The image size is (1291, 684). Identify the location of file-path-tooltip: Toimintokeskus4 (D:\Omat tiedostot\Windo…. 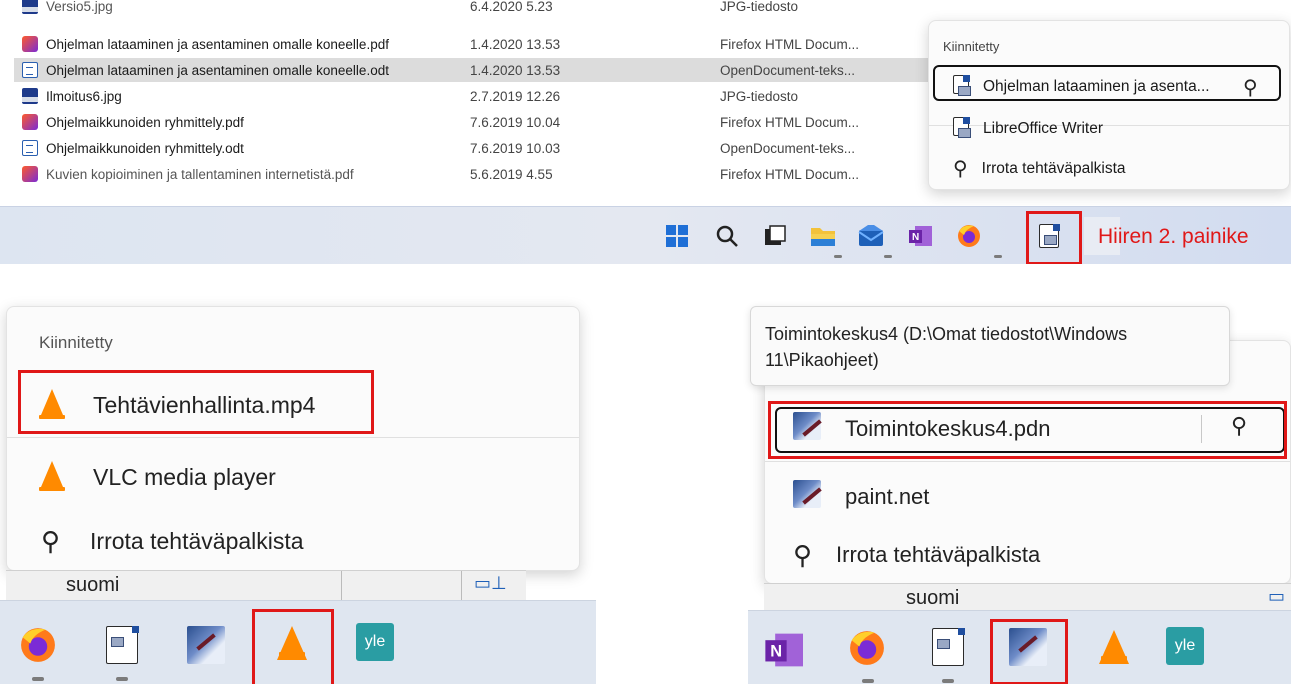
(990, 346).